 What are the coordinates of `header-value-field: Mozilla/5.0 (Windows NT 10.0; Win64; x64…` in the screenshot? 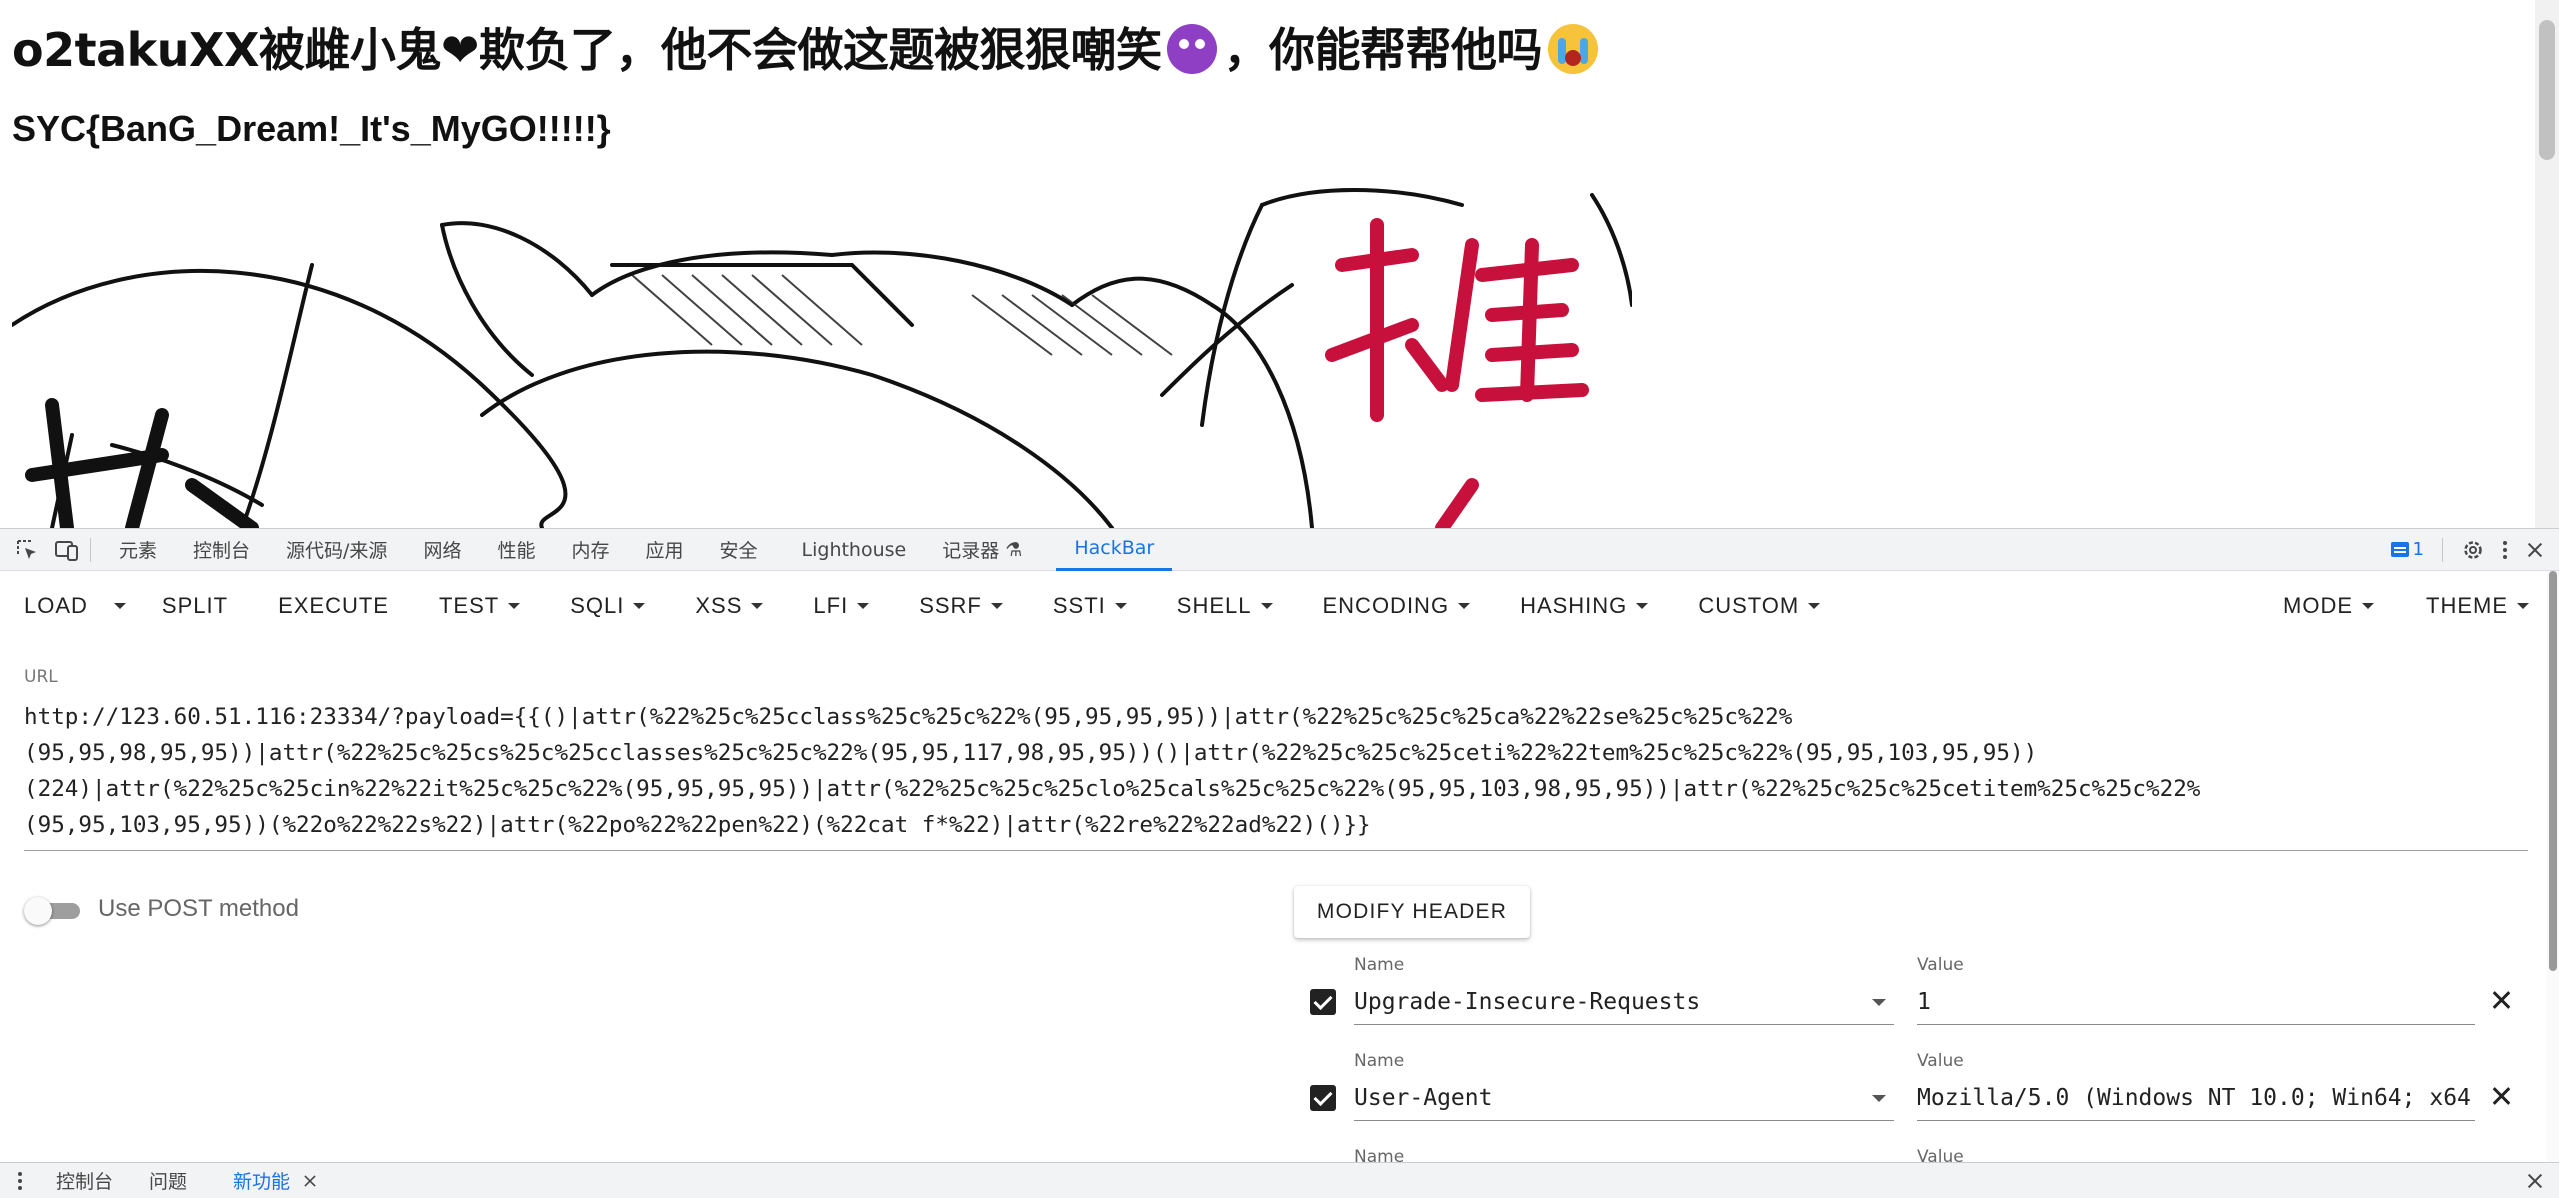 It's located at (2196, 1099).